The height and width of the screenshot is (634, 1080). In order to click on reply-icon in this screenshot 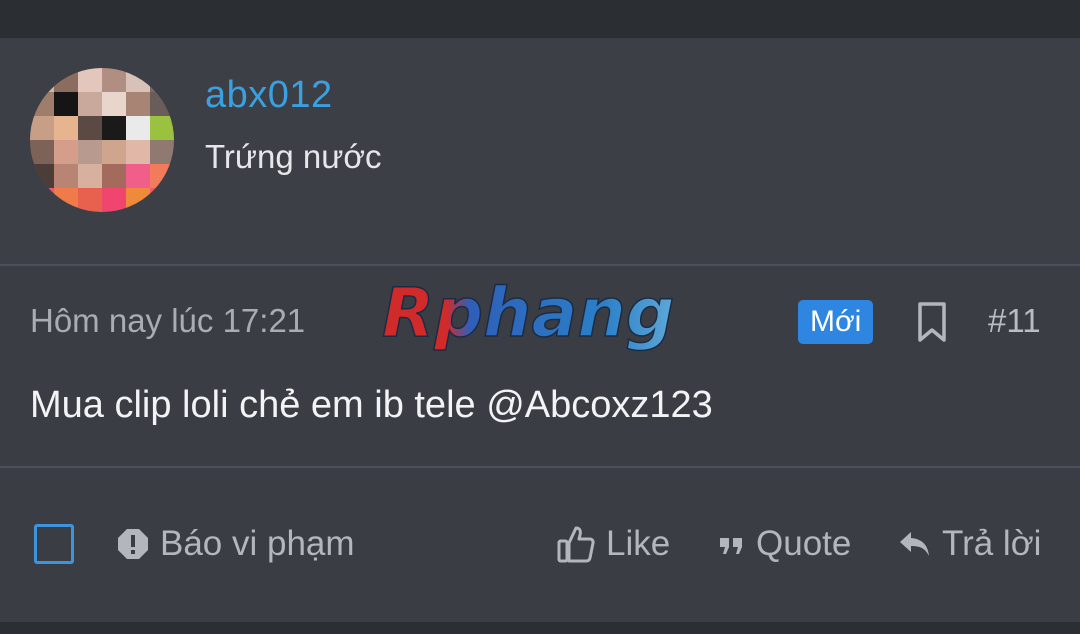, I will do `click(914, 544)`.